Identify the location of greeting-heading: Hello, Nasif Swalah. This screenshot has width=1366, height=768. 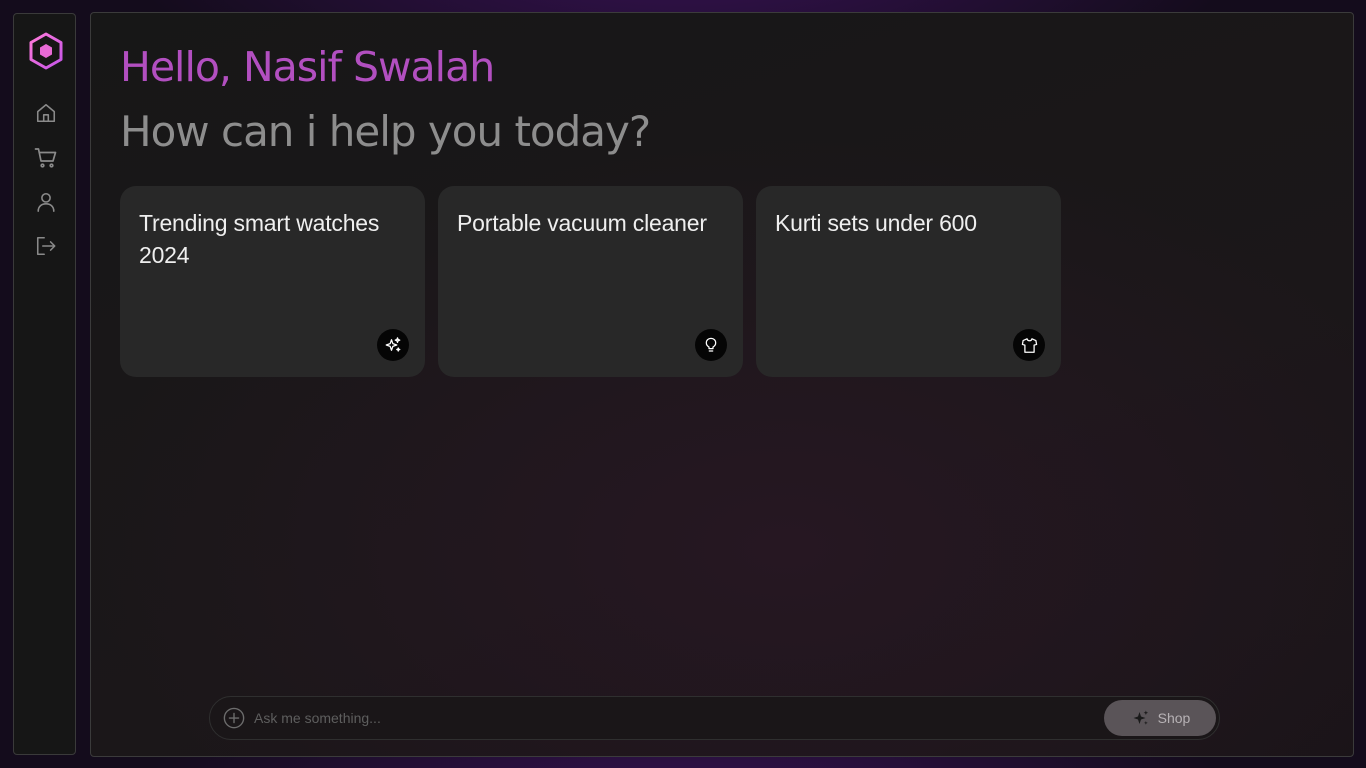
(307, 67).